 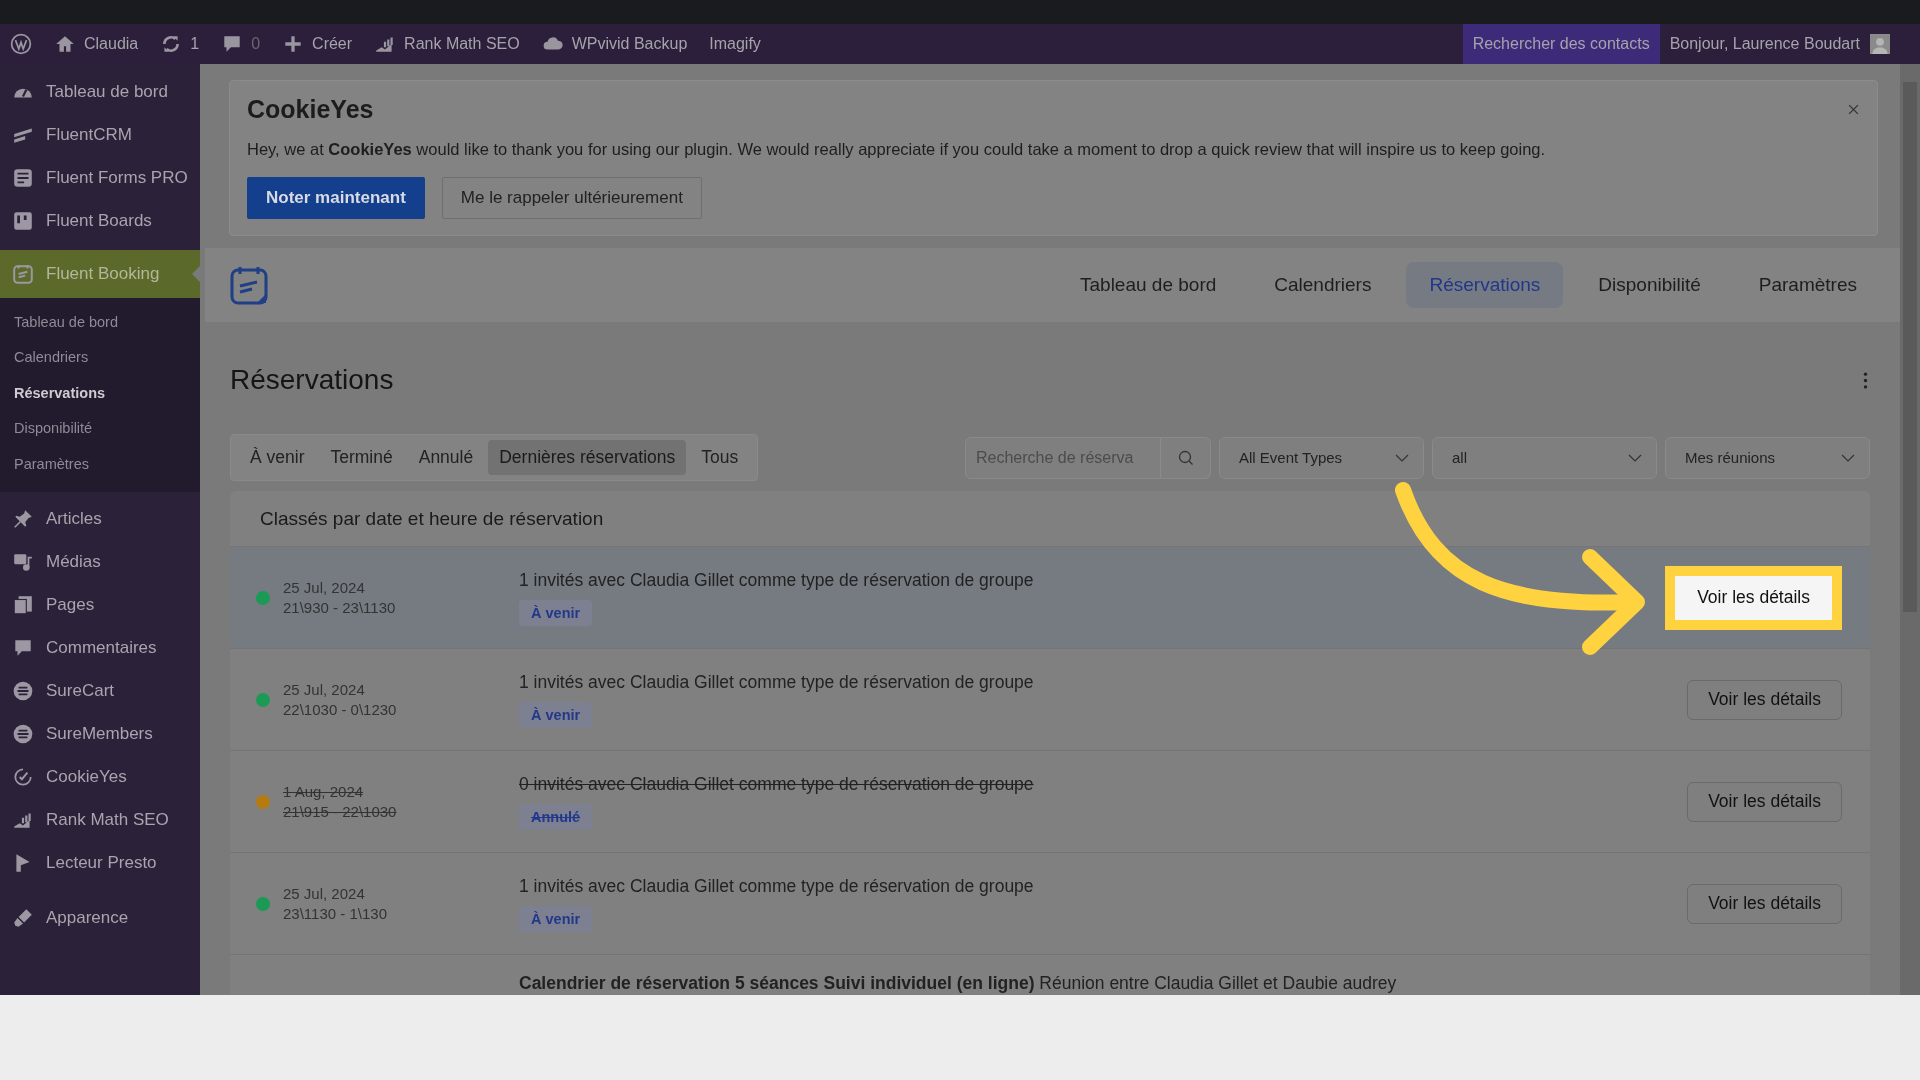 What do you see at coordinates (776, 784) in the screenshot?
I see `booking-title: 0 invités avec Claudia Gillet comme type de réservation de groupe` at bounding box center [776, 784].